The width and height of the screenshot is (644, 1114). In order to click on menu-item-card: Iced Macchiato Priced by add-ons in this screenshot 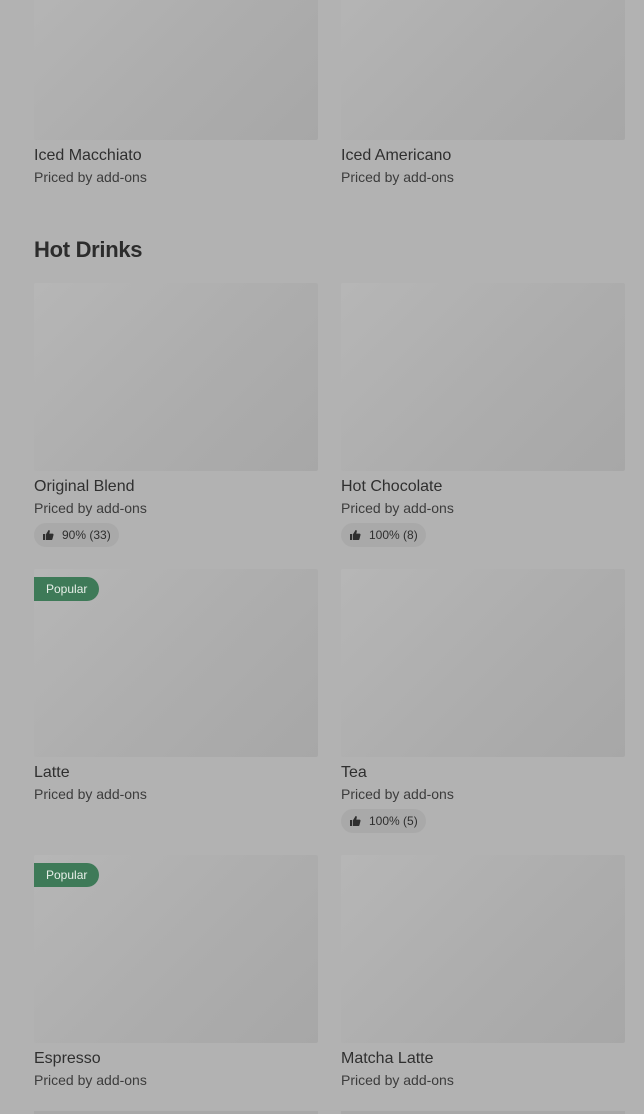, I will do `click(176, 93)`.